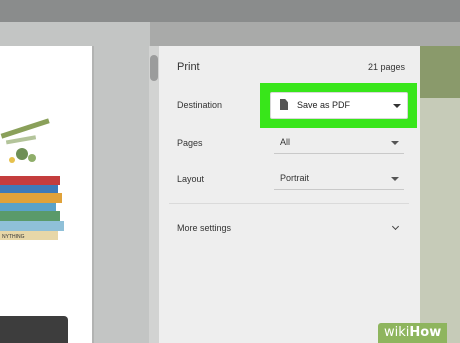 Image resolution: width=460 pixels, height=343 pixels. What do you see at coordinates (13, 237) in the screenshot?
I see `book-spine-text: NYTHING` at bounding box center [13, 237].